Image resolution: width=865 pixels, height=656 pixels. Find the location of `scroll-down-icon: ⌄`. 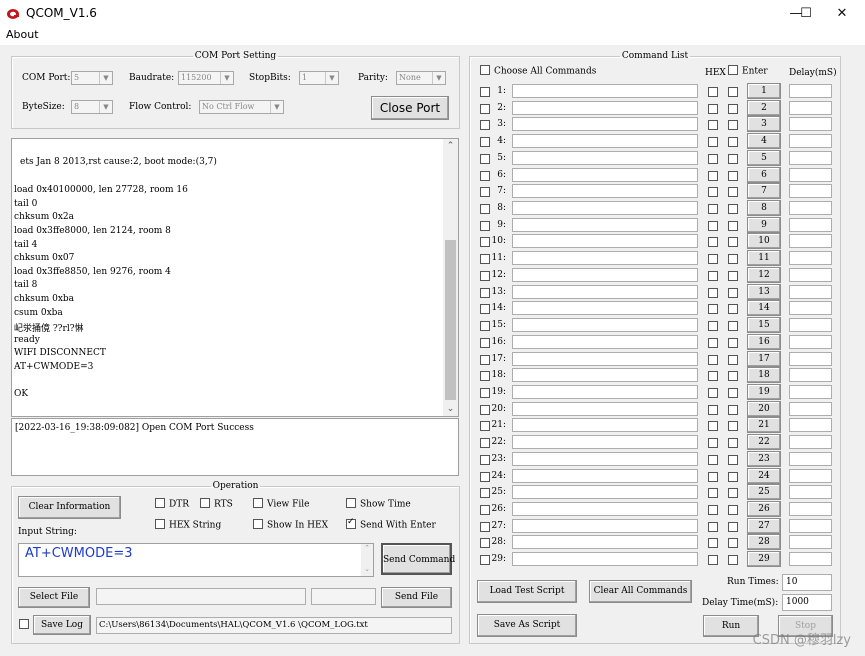

scroll-down-icon: ⌄ is located at coordinates (367, 569).